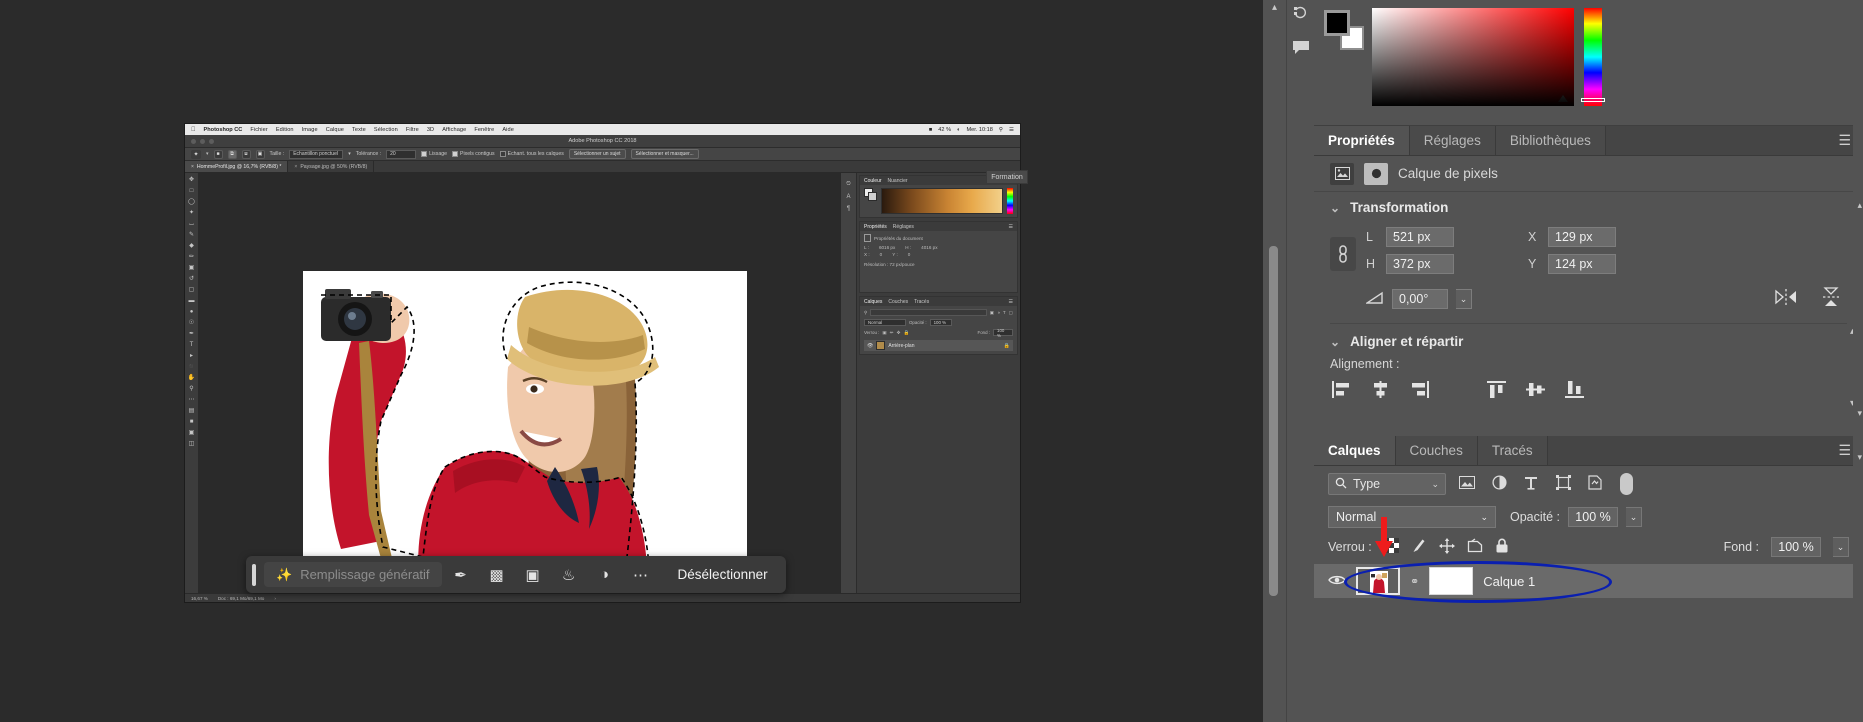 This screenshot has width=1863, height=722. I want to click on inner-properties-header: Propriétés Réglages ☰, so click(938, 226).